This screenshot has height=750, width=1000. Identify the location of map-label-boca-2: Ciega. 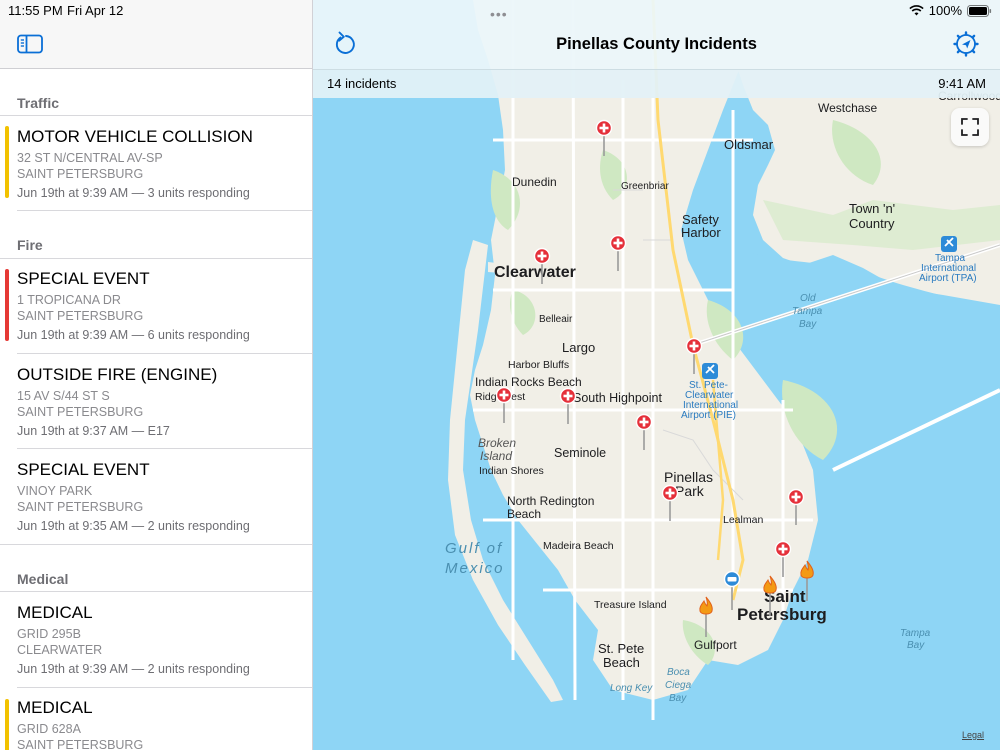
(678, 685).